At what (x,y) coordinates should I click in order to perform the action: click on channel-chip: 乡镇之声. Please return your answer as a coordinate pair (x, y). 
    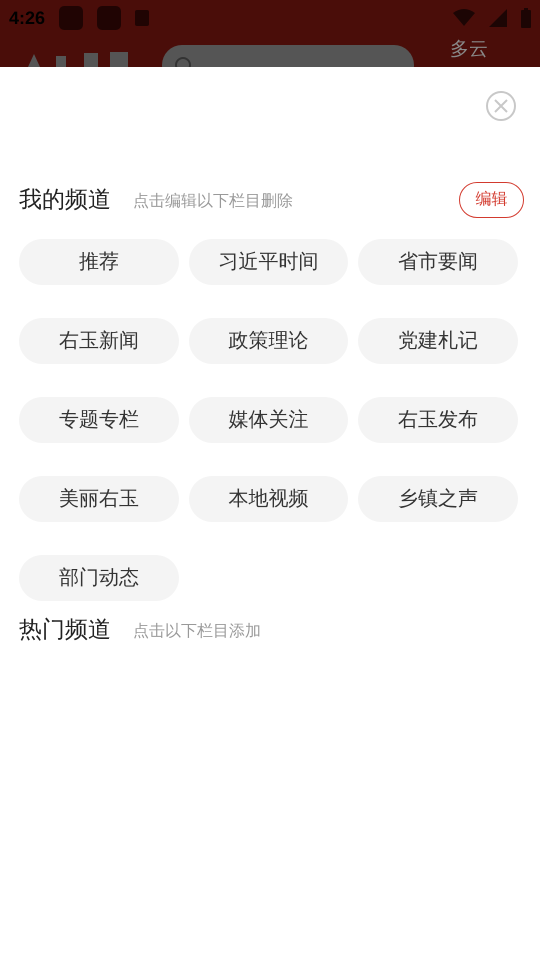
    Looking at the image, I should click on (438, 499).